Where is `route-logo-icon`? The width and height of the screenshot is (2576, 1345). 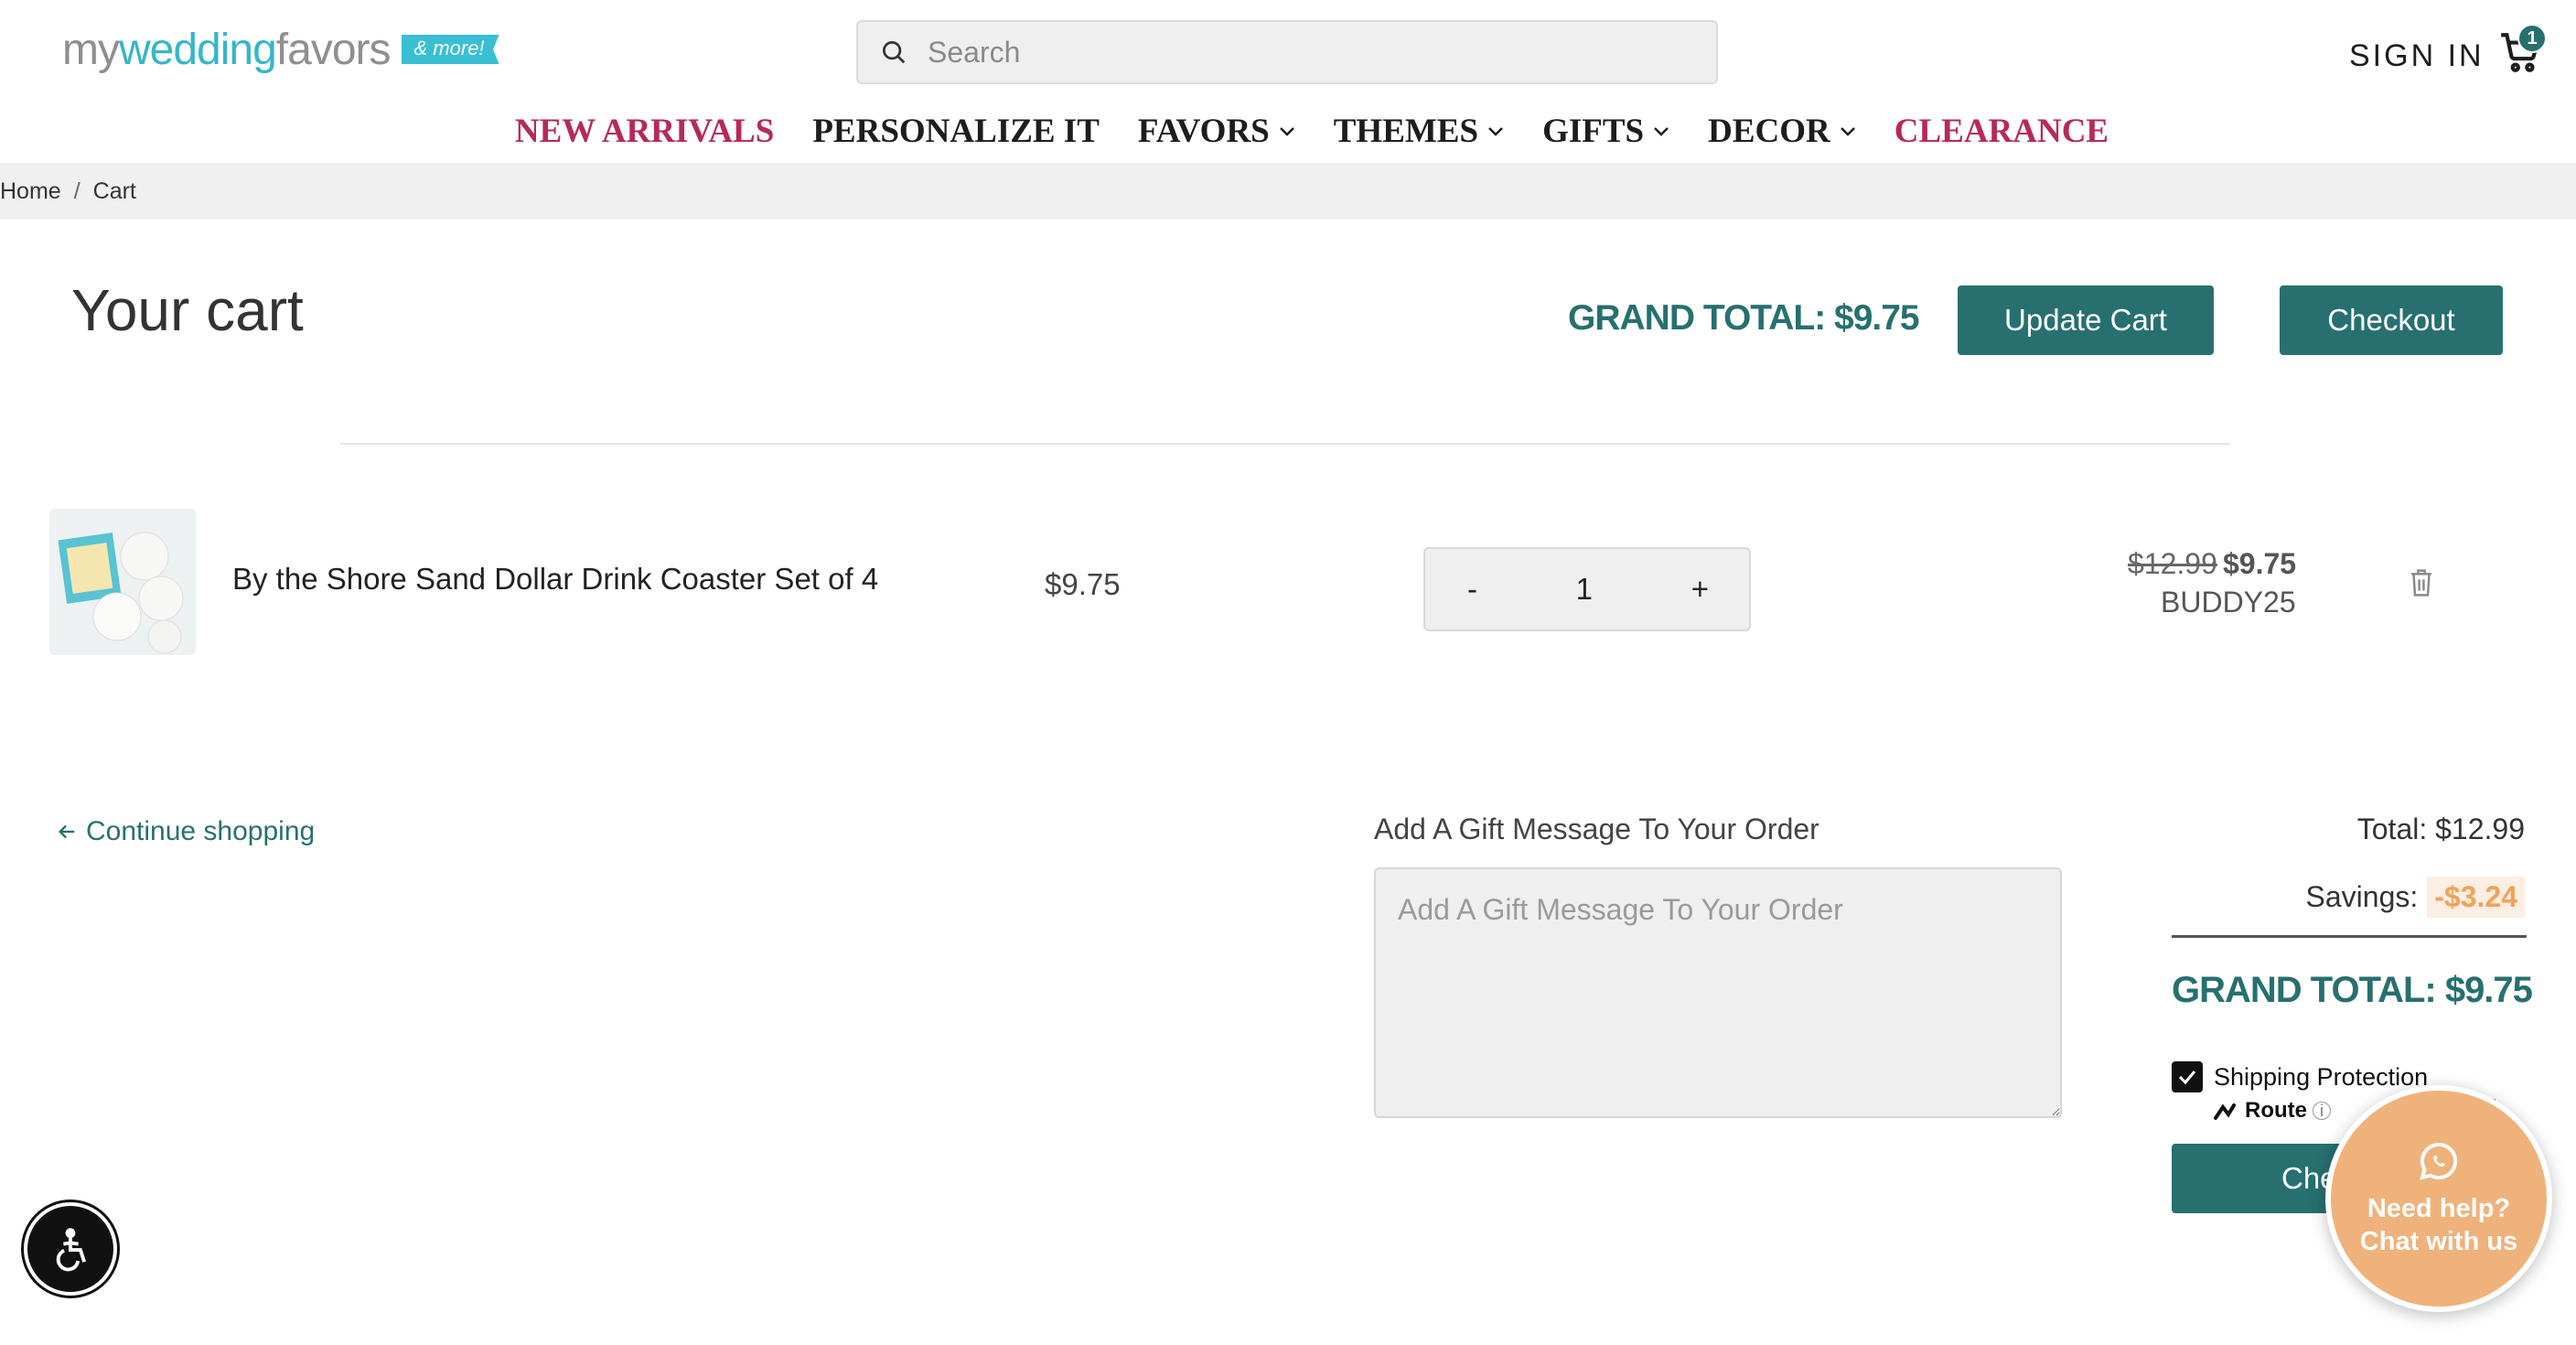
route-logo-icon is located at coordinates (2225, 1111).